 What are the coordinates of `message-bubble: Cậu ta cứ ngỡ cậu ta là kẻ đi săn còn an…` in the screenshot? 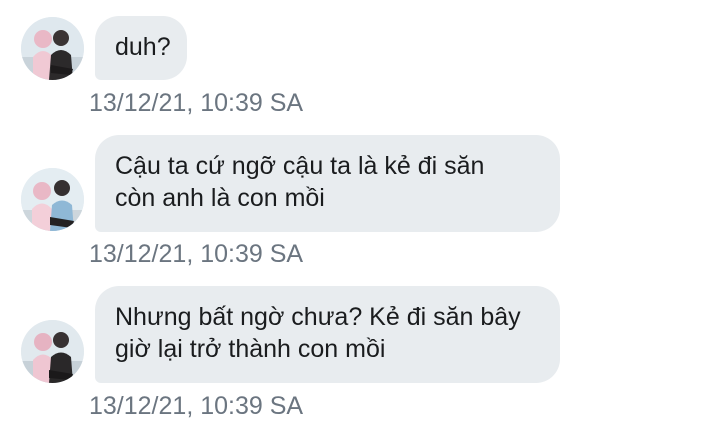 It's located at (327, 183).